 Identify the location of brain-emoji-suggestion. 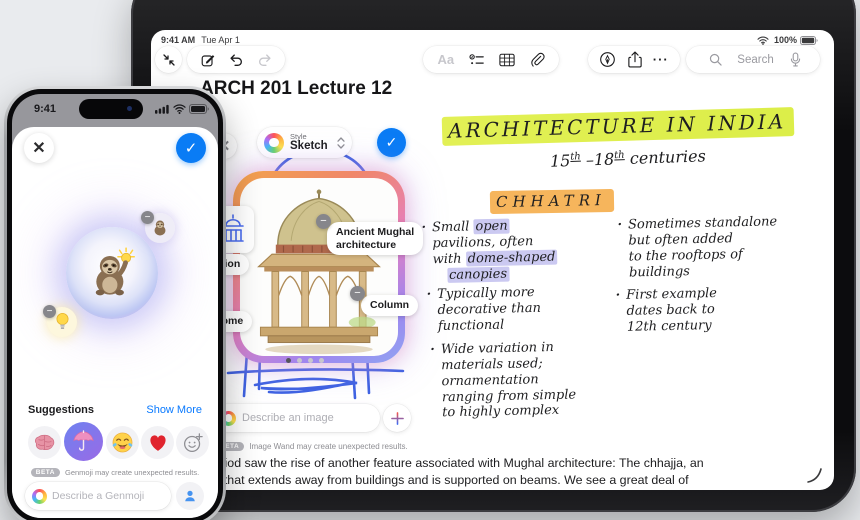
(44, 442).